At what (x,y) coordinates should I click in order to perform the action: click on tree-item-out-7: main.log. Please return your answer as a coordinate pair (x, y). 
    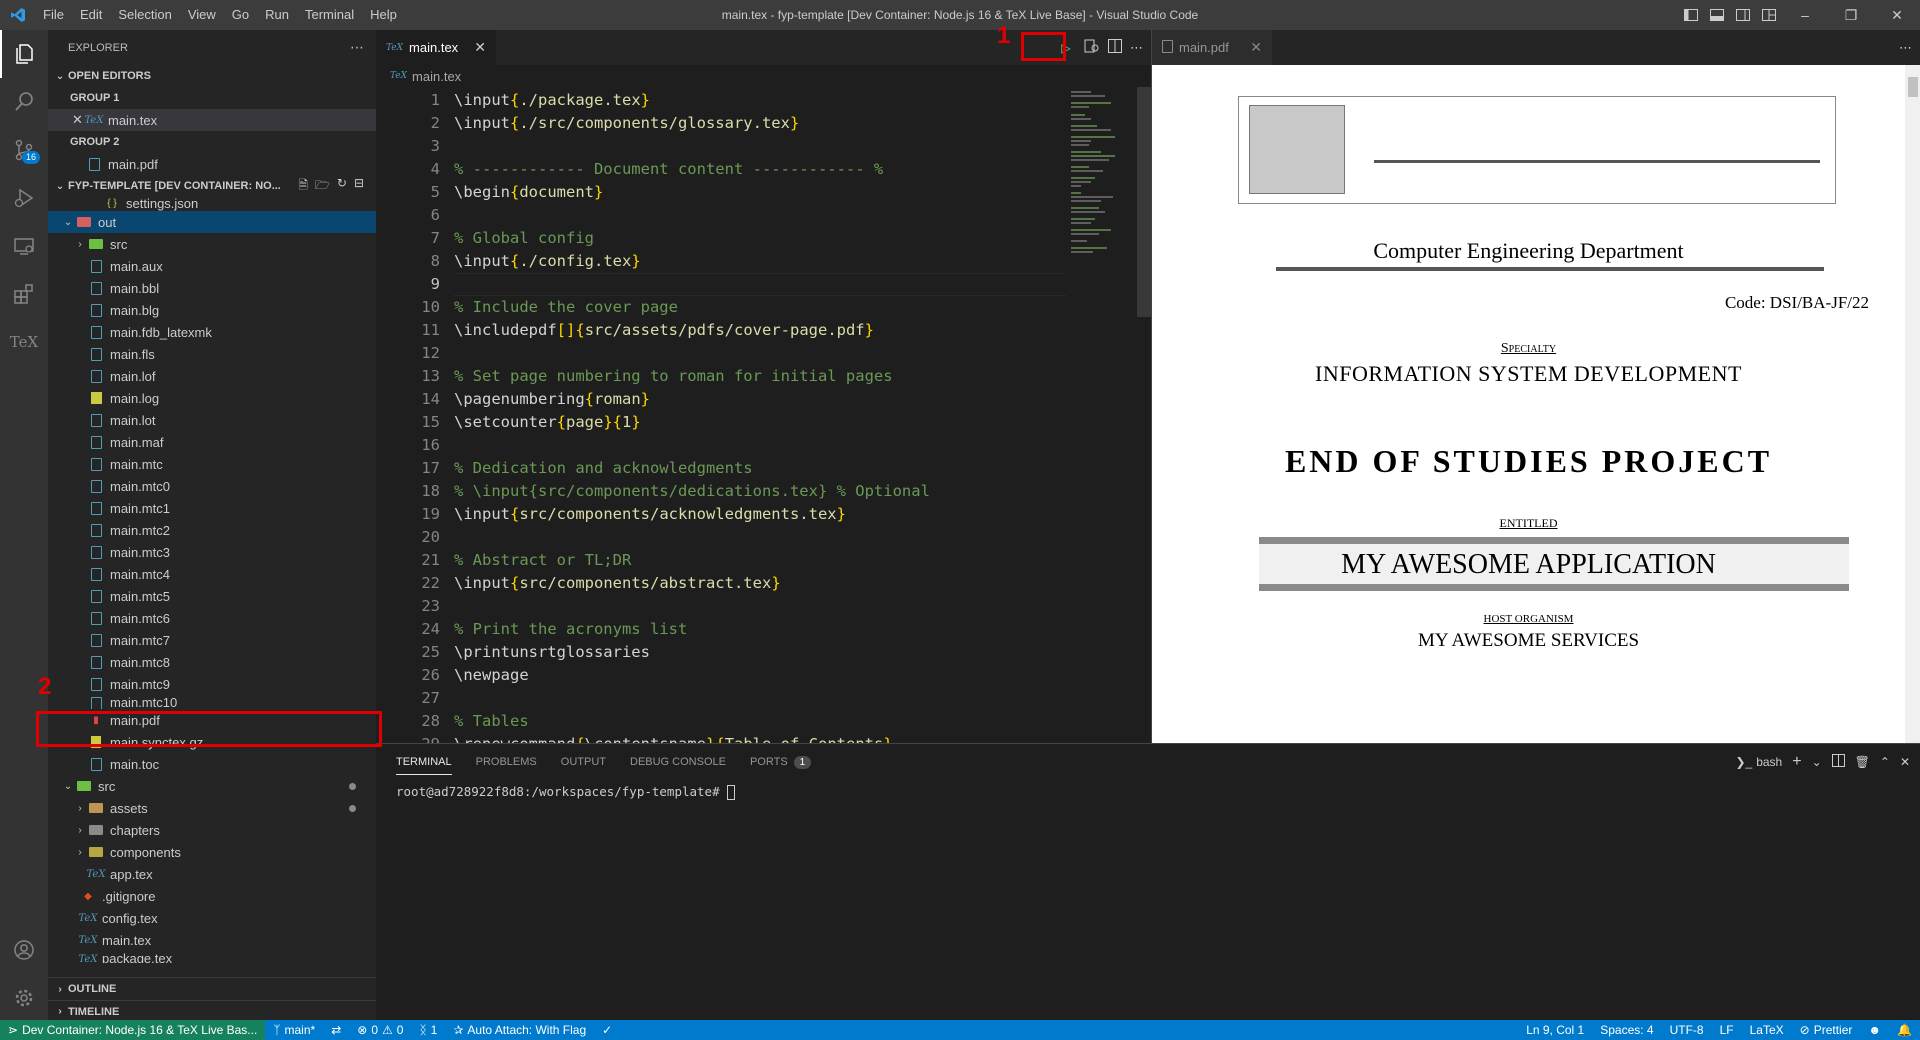
    Looking at the image, I should click on (212, 398).